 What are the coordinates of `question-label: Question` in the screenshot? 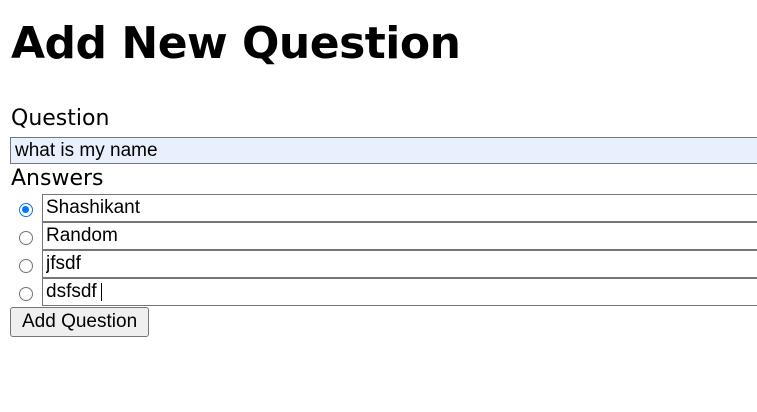 It's located at (60, 118).